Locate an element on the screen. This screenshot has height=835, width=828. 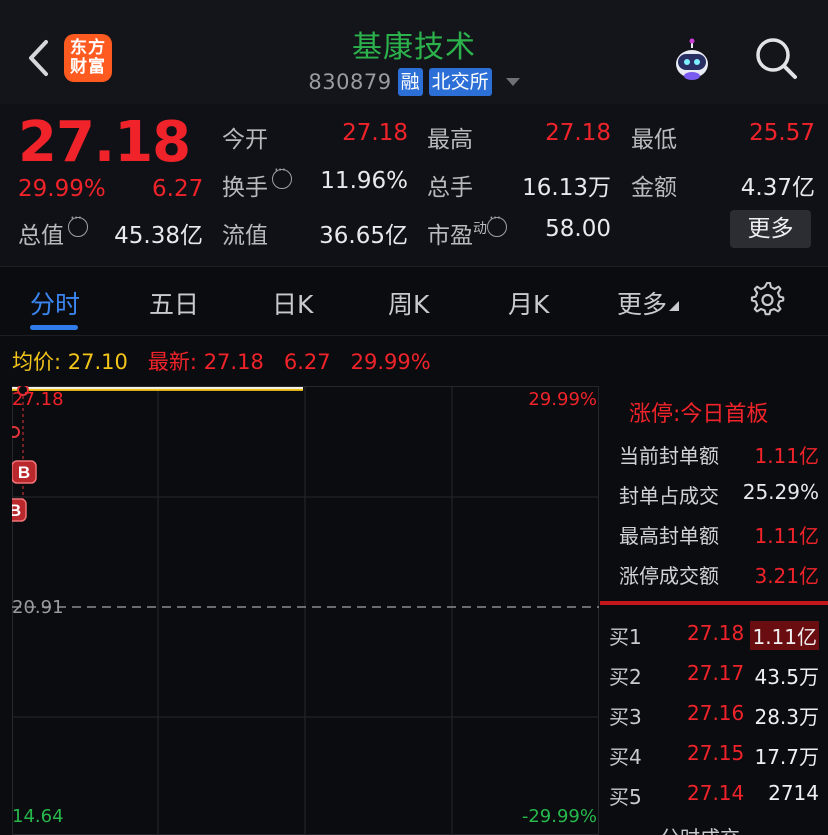
tab-more: 更多 is located at coordinates (648, 303).